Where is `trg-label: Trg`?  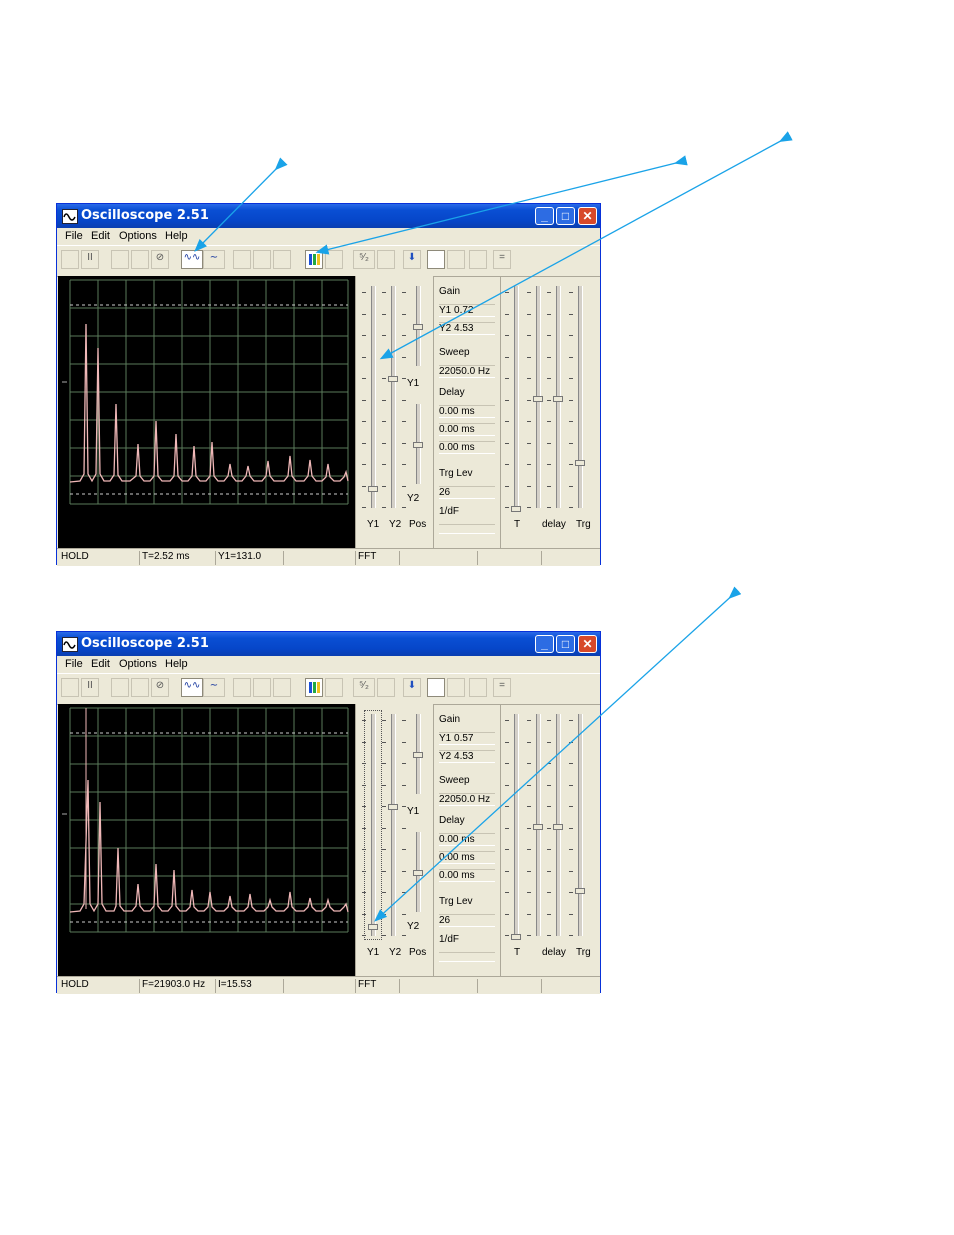
trg-label: Trg is located at coordinates (583, 952).